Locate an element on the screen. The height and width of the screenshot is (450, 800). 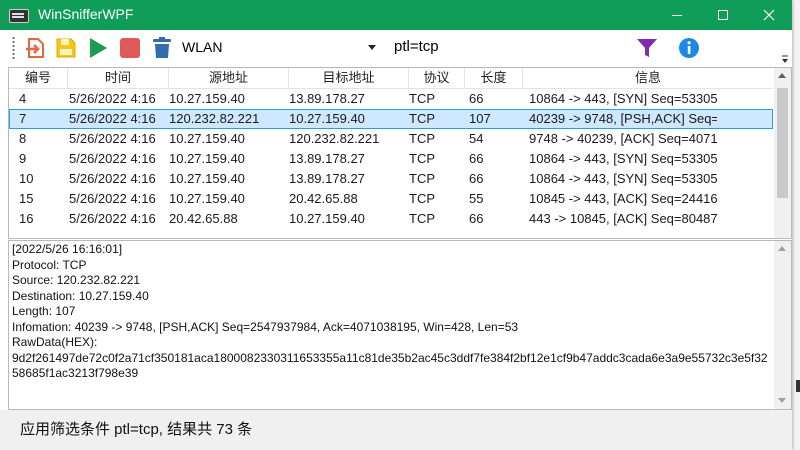
scroll-down-icon is located at coordinates (782, 400).